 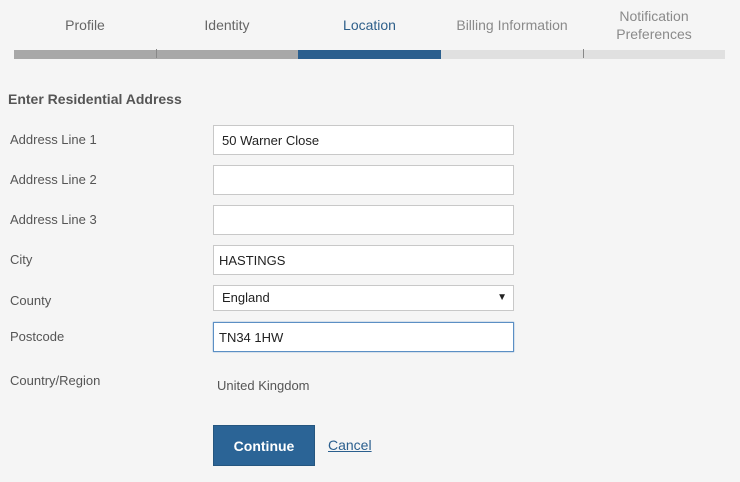 What do you see at coordinates (502, 297) in the screenshot?
I see `dropdown-arrow-icon: ▼` at bounding box center [502, 297].